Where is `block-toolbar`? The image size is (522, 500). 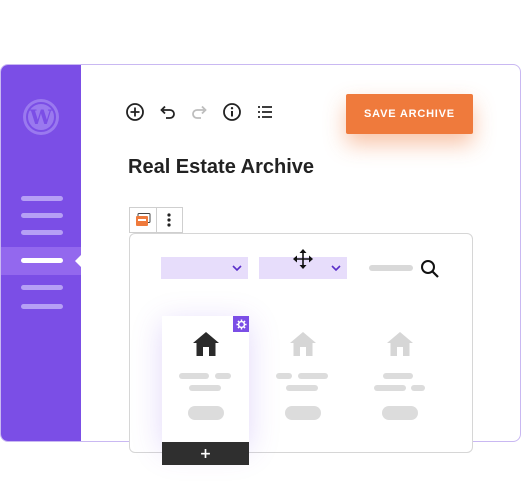
block-toolbar is located at coordinates (156, 220).